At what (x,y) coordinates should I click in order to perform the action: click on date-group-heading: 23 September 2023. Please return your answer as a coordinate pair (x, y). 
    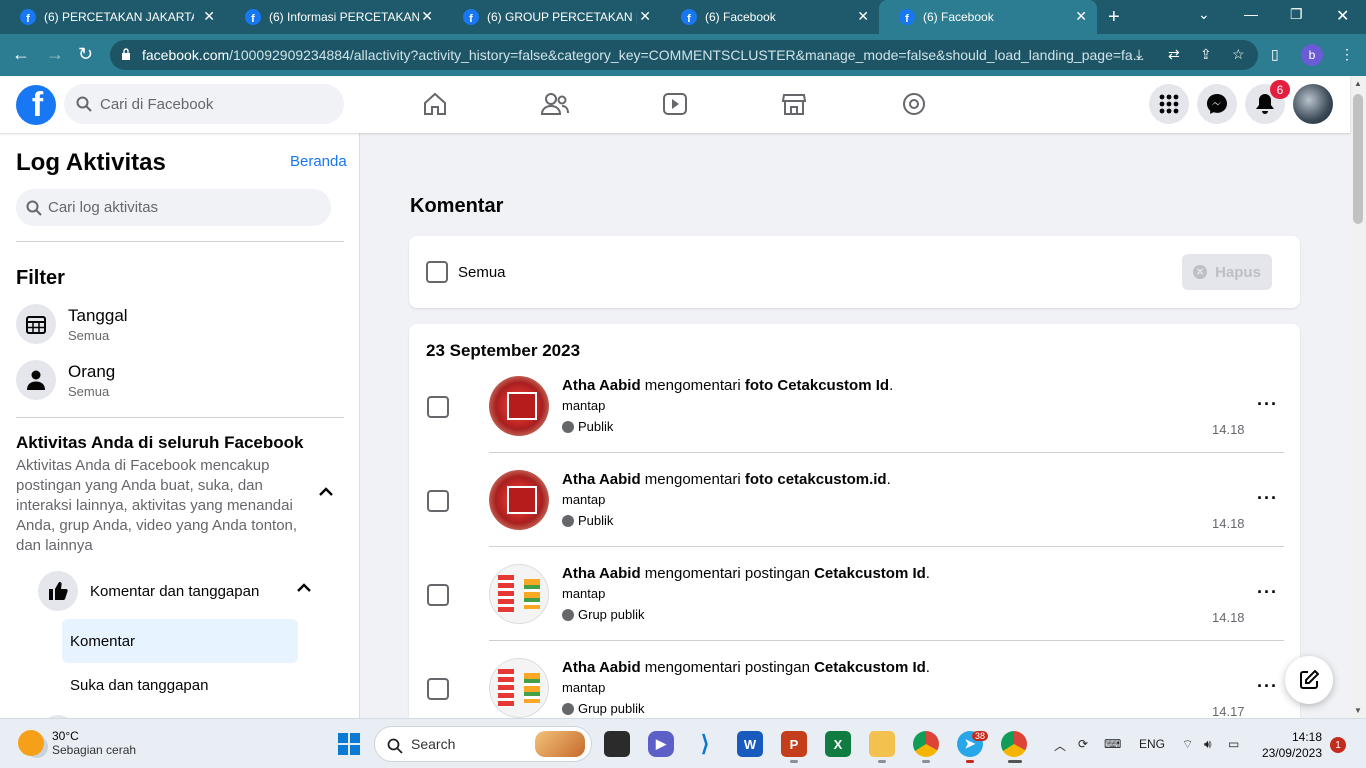
    Looking at the image, I should click on (503, 350).